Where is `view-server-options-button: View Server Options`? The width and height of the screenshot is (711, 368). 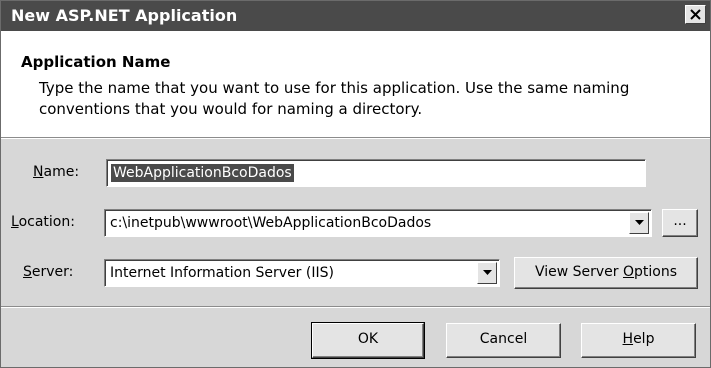 view-server-options-button: View Server Options is located at coordinates (606, 273).